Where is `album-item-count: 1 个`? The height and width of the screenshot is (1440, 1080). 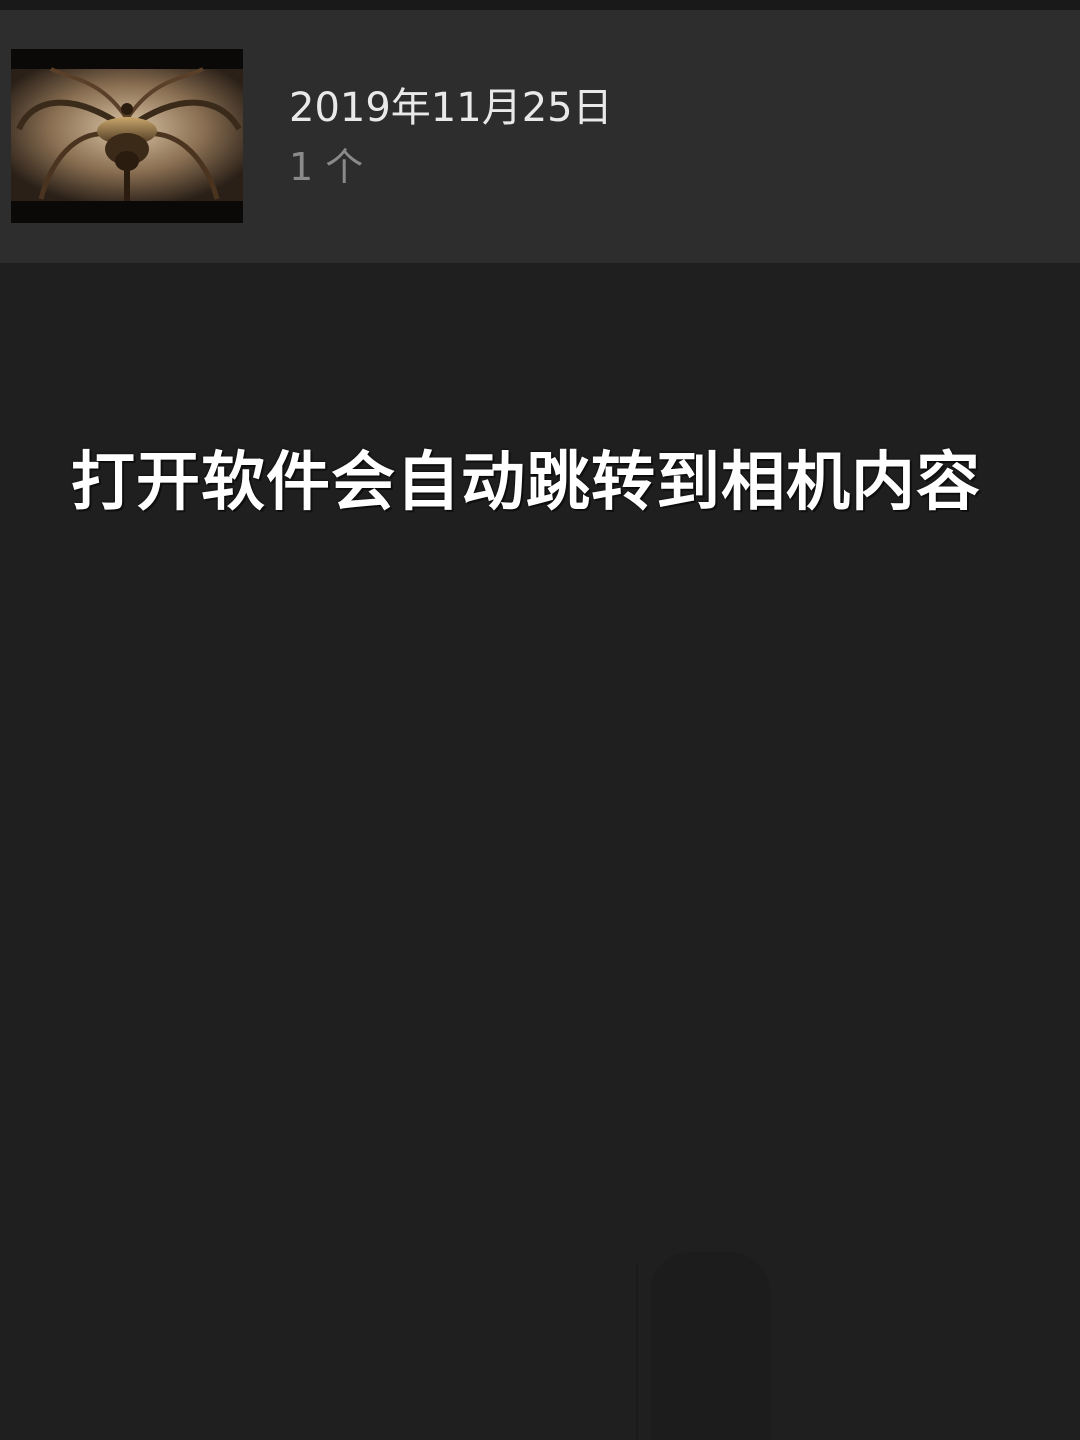
album-item-count: 1 个 is located at coordinates (326, 167).